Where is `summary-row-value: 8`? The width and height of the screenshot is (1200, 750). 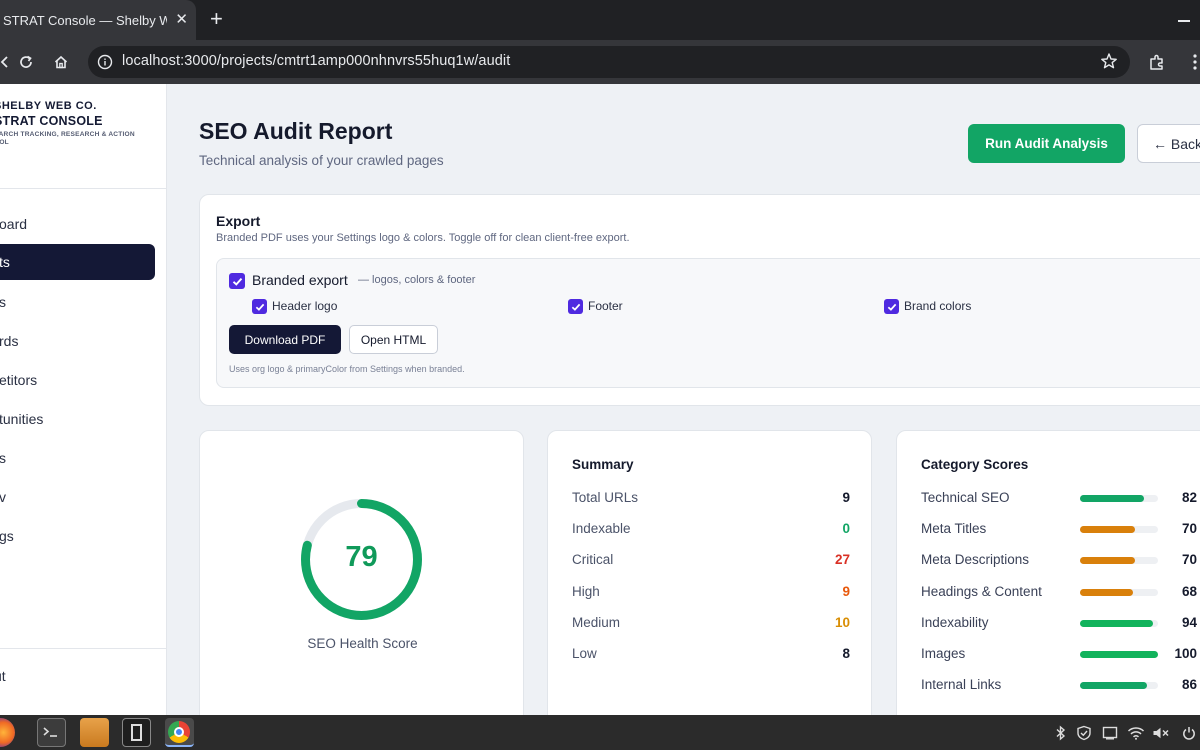 summary-row-value: 8 is located at coordinates (846, 653).